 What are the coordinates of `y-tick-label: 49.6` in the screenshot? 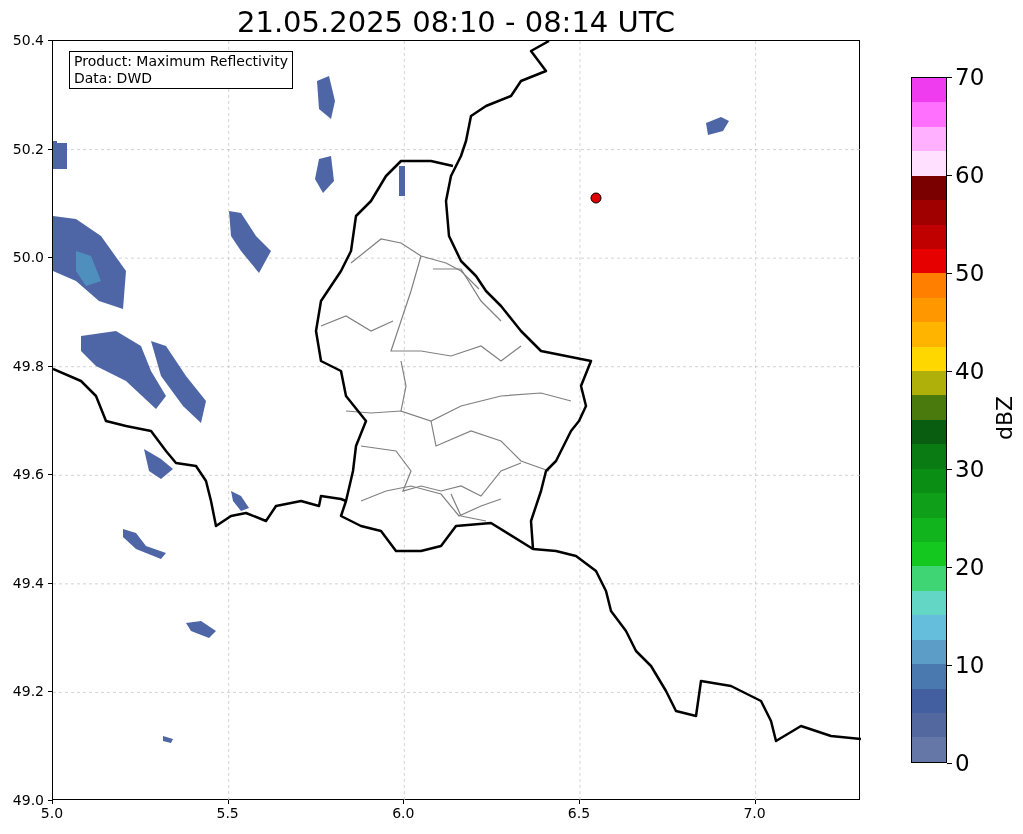 It's located at (28, 474).